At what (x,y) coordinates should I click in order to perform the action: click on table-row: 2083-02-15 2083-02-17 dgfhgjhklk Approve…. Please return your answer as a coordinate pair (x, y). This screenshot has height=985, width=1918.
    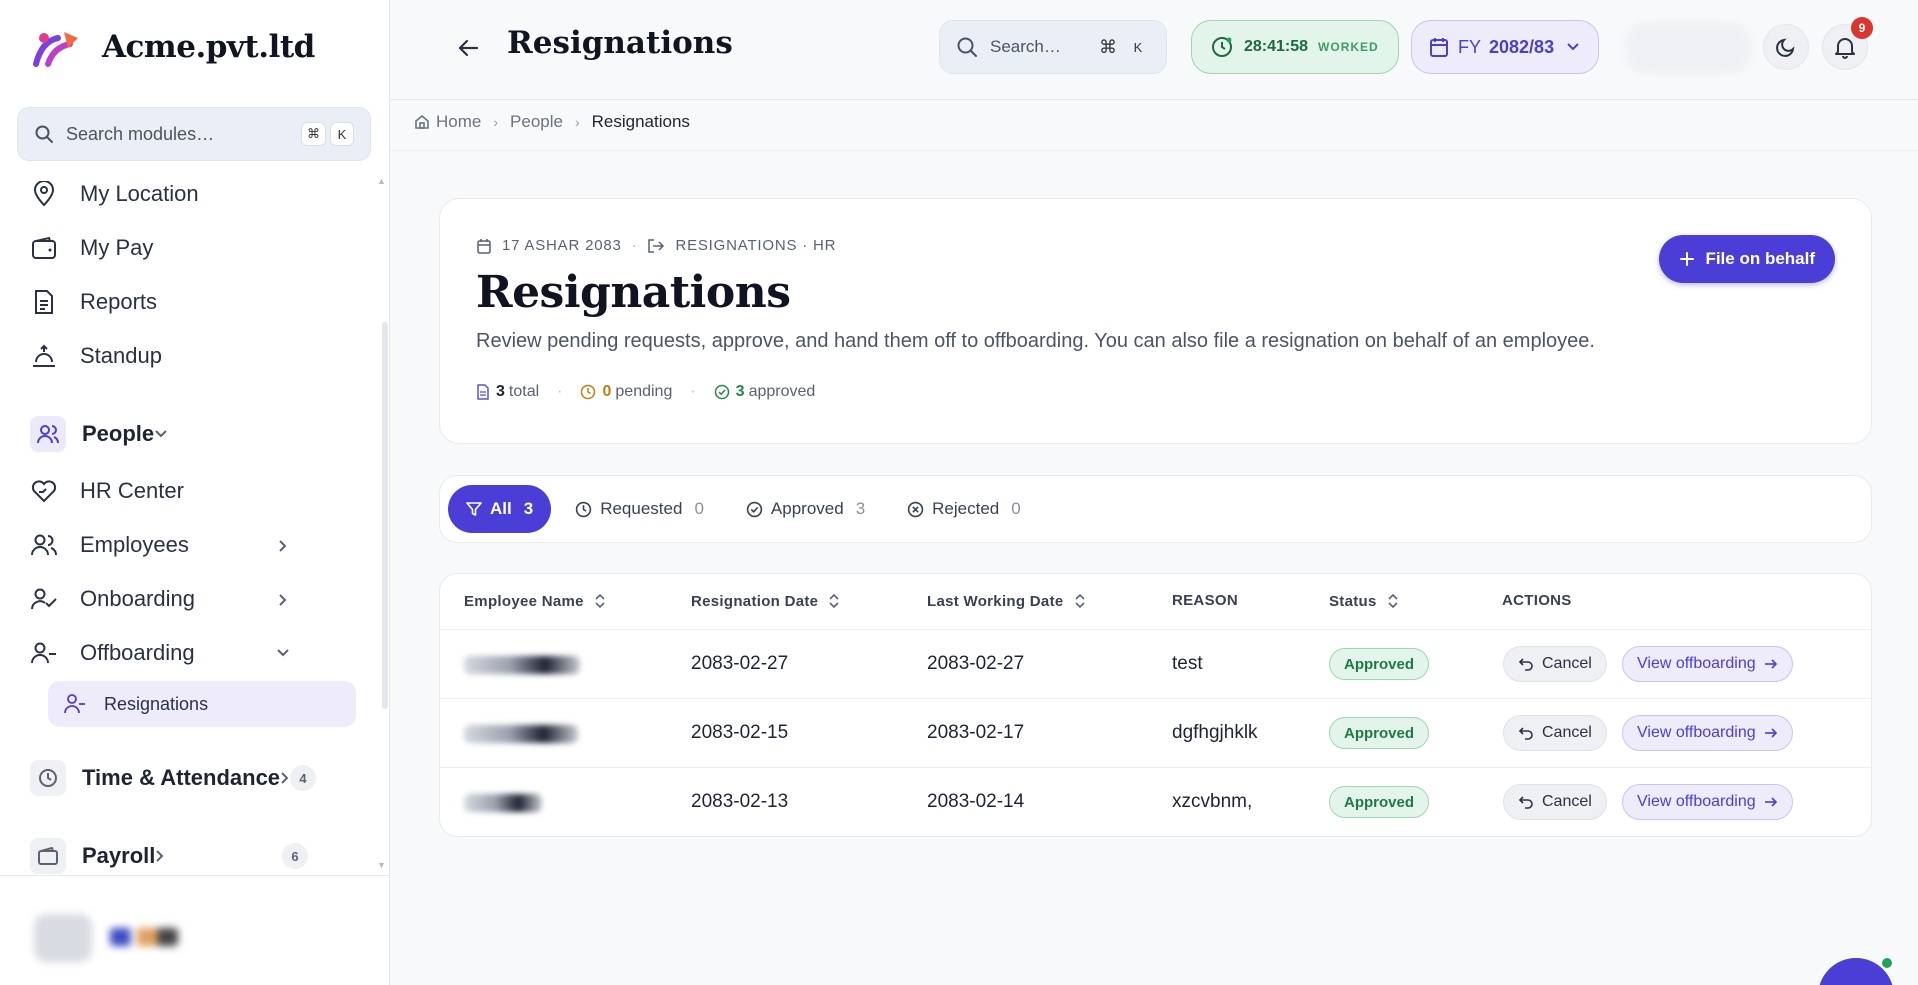
    Looking at the image, I should click on (1155, 733).